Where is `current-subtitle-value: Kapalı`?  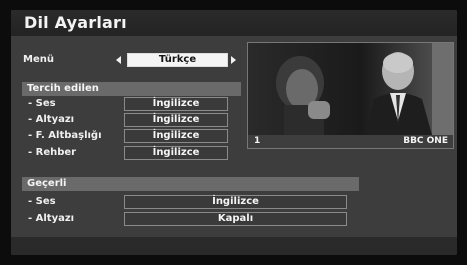 current-subtitle-value: Kapalı is located at coordinates (235, 219).